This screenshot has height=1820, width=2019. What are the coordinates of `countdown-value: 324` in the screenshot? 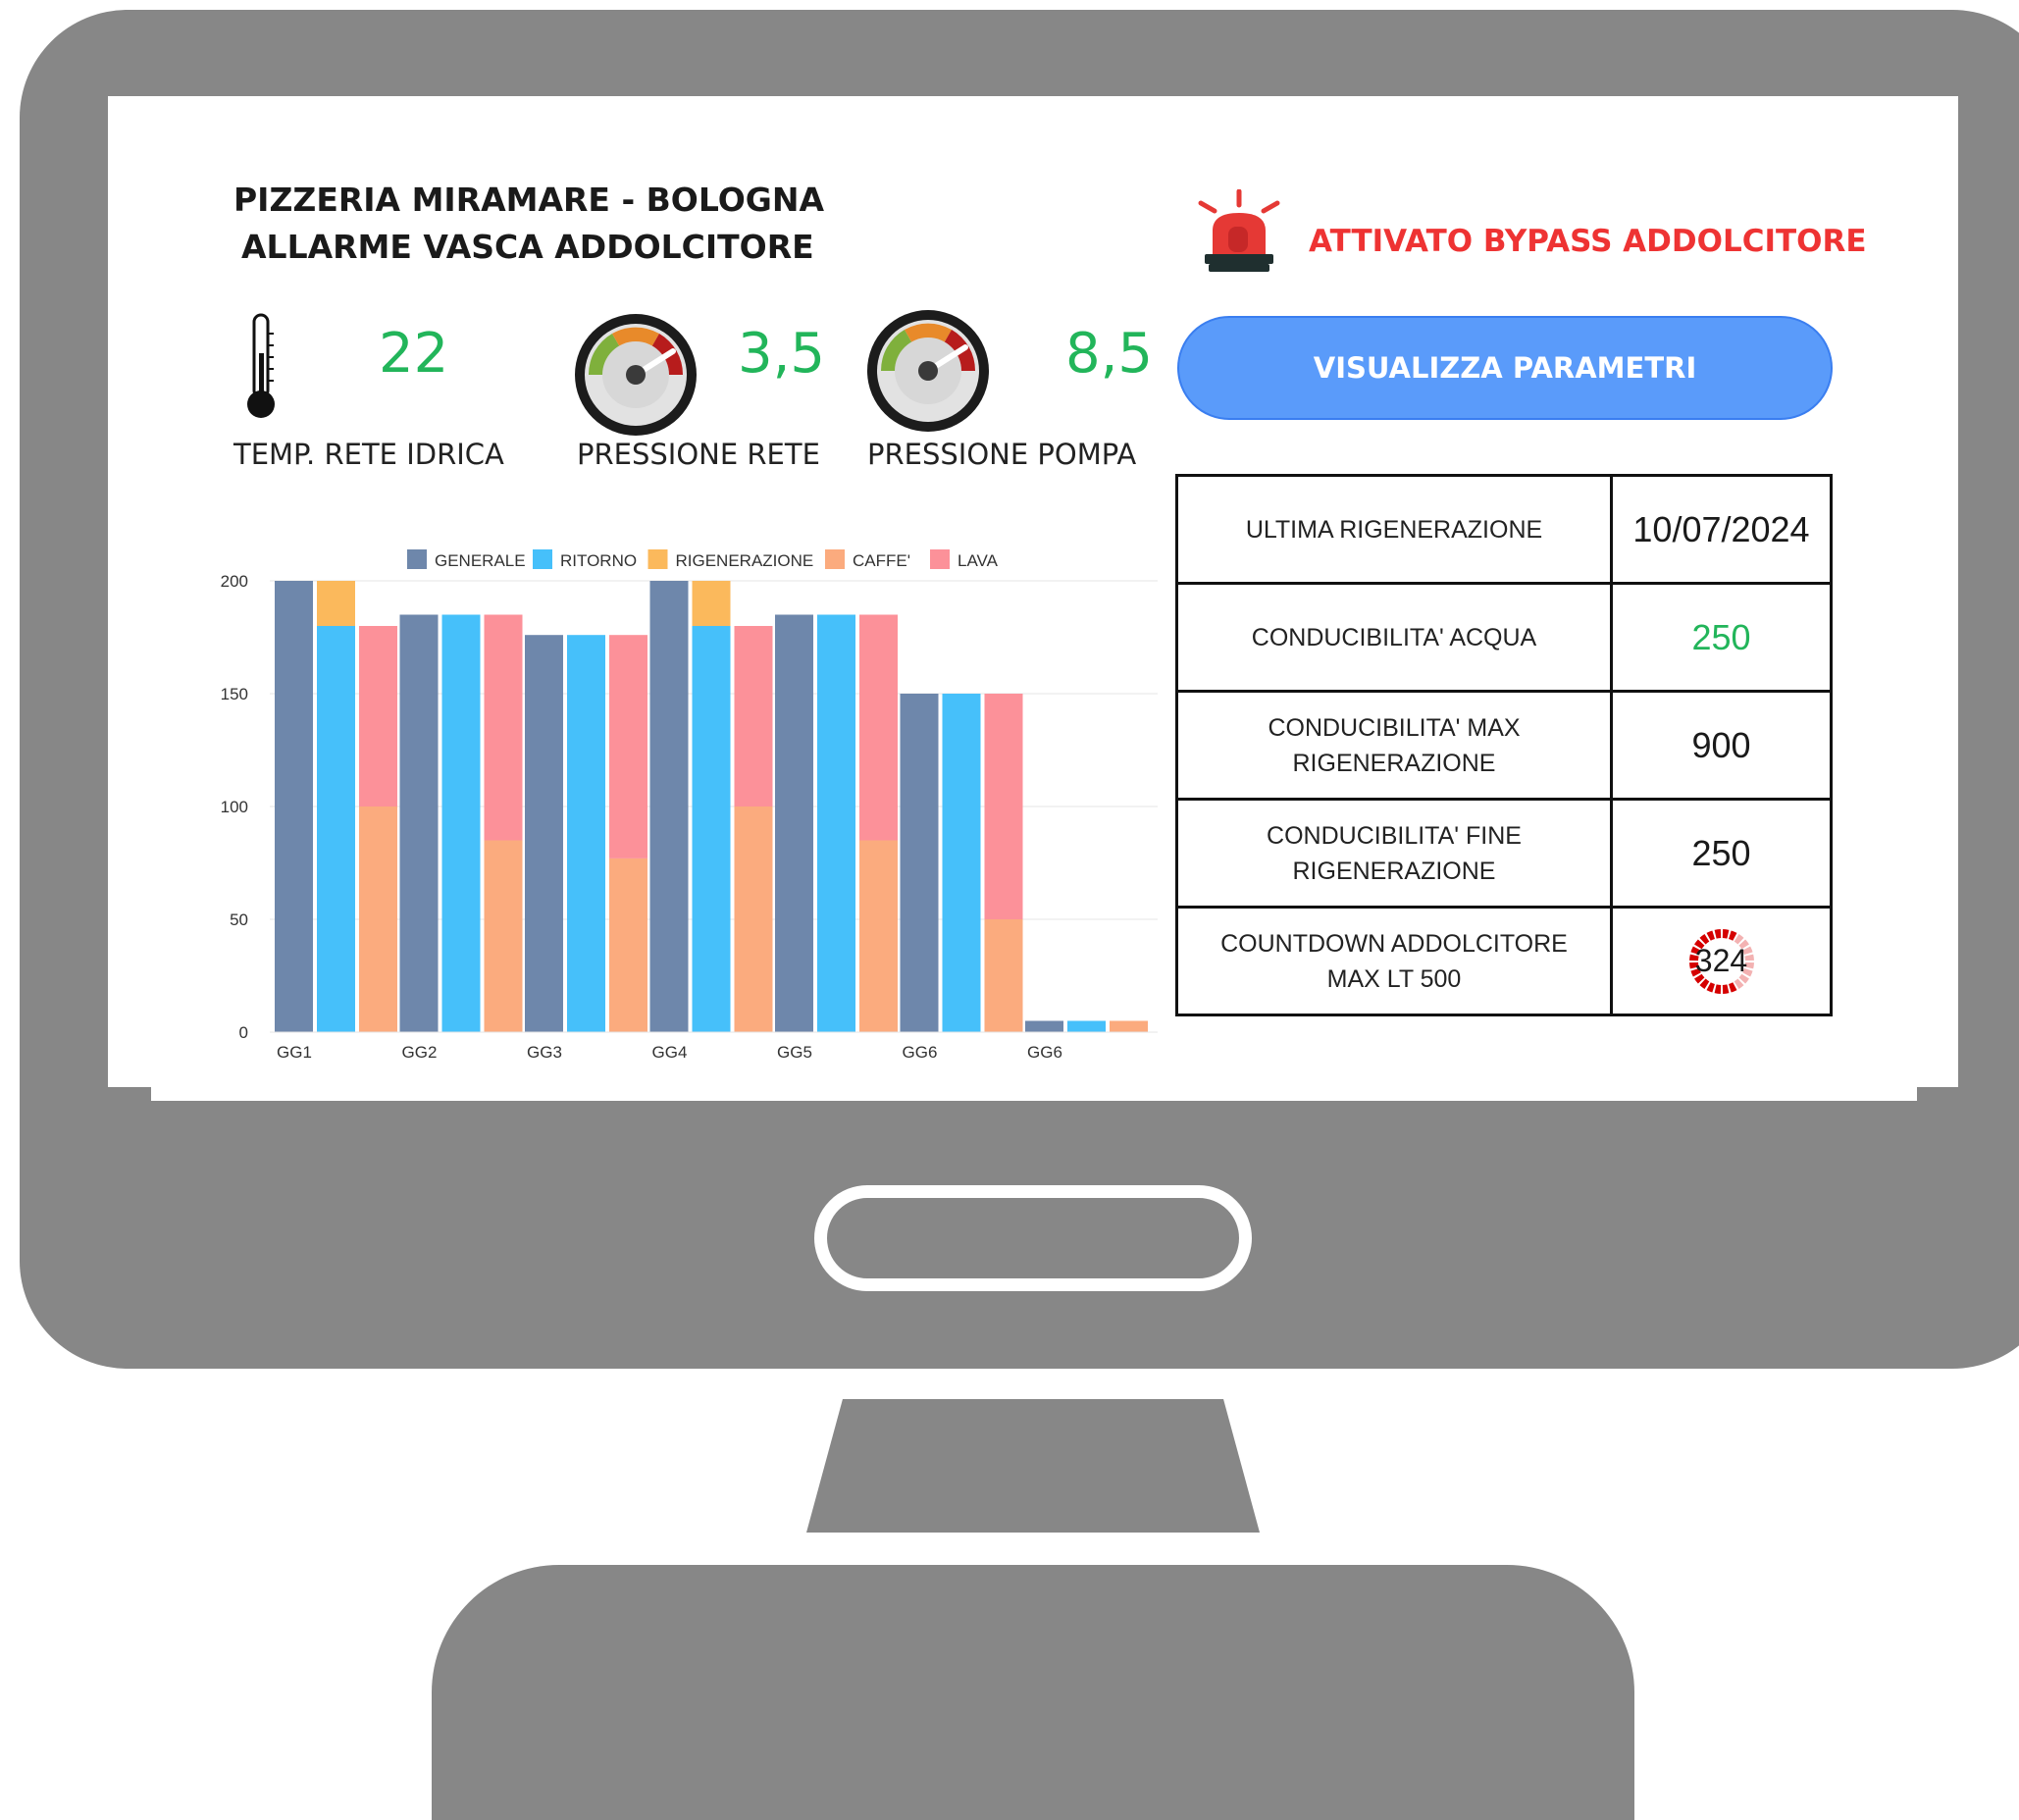 It's located at (1721, 960).